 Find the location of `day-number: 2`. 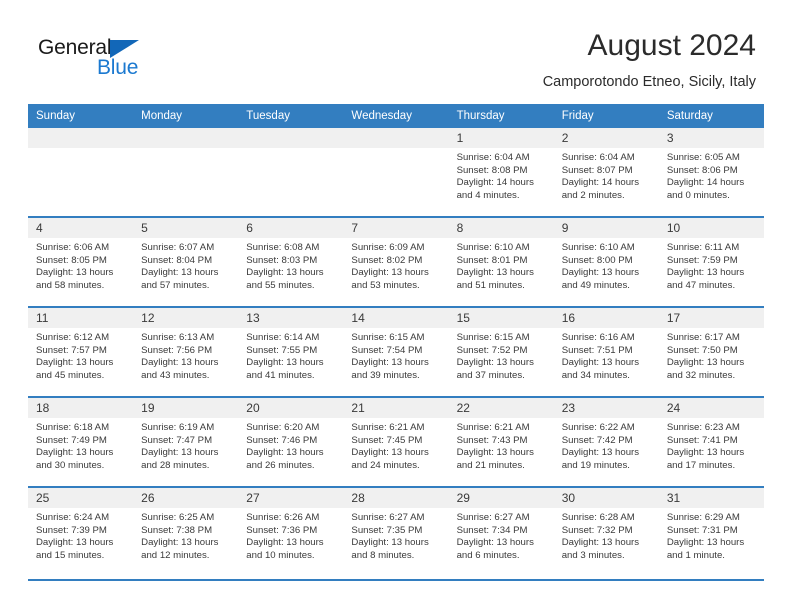

day-number: 2 is located at coordinates (606, 138).